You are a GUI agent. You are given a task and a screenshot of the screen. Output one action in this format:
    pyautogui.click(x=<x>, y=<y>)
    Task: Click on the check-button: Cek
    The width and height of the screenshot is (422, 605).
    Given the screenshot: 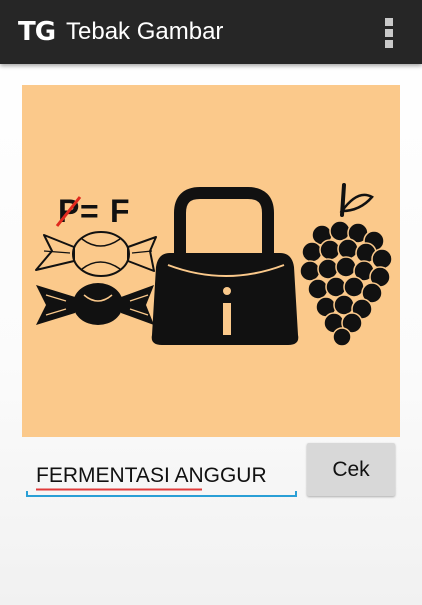 What is the action you would take?
    pyautogui.click(x=351, y=469)
    